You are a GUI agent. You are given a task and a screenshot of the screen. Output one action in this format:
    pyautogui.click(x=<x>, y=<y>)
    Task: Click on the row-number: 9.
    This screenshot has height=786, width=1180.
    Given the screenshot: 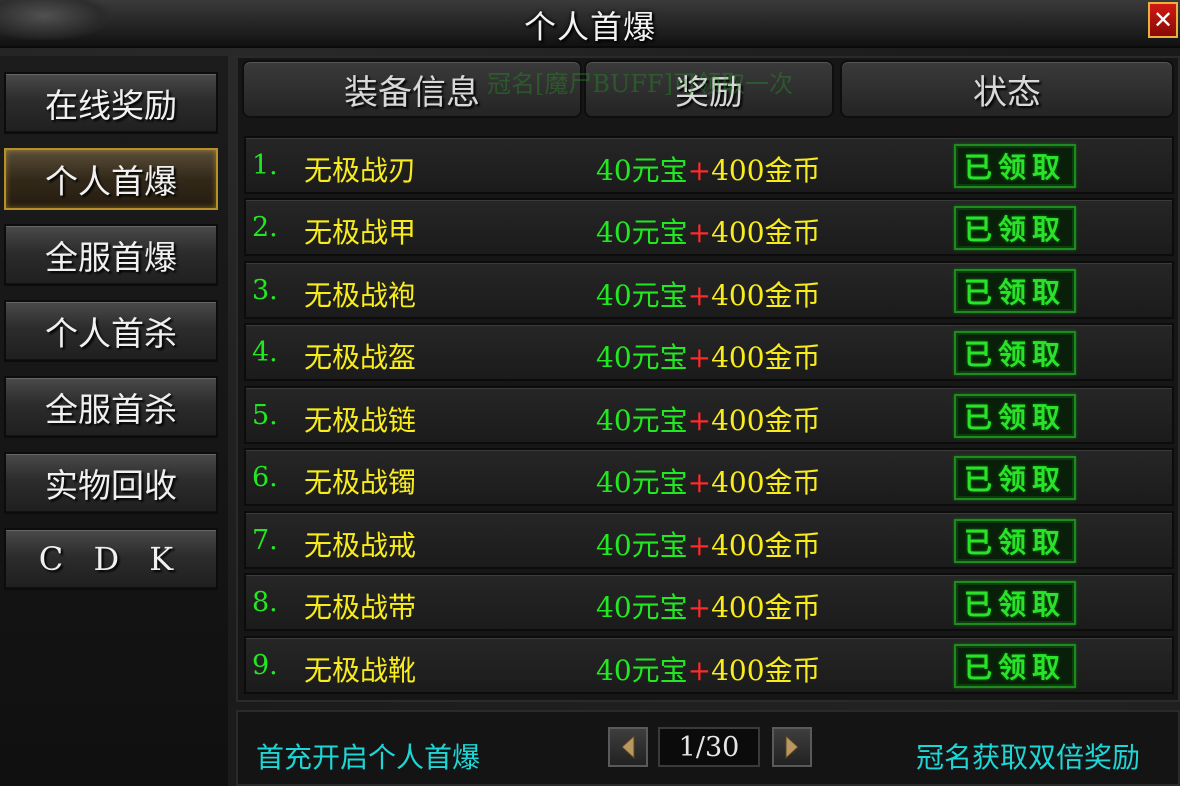 What is the action you would take?
    pyautogui.click(x=265, y=665)
    